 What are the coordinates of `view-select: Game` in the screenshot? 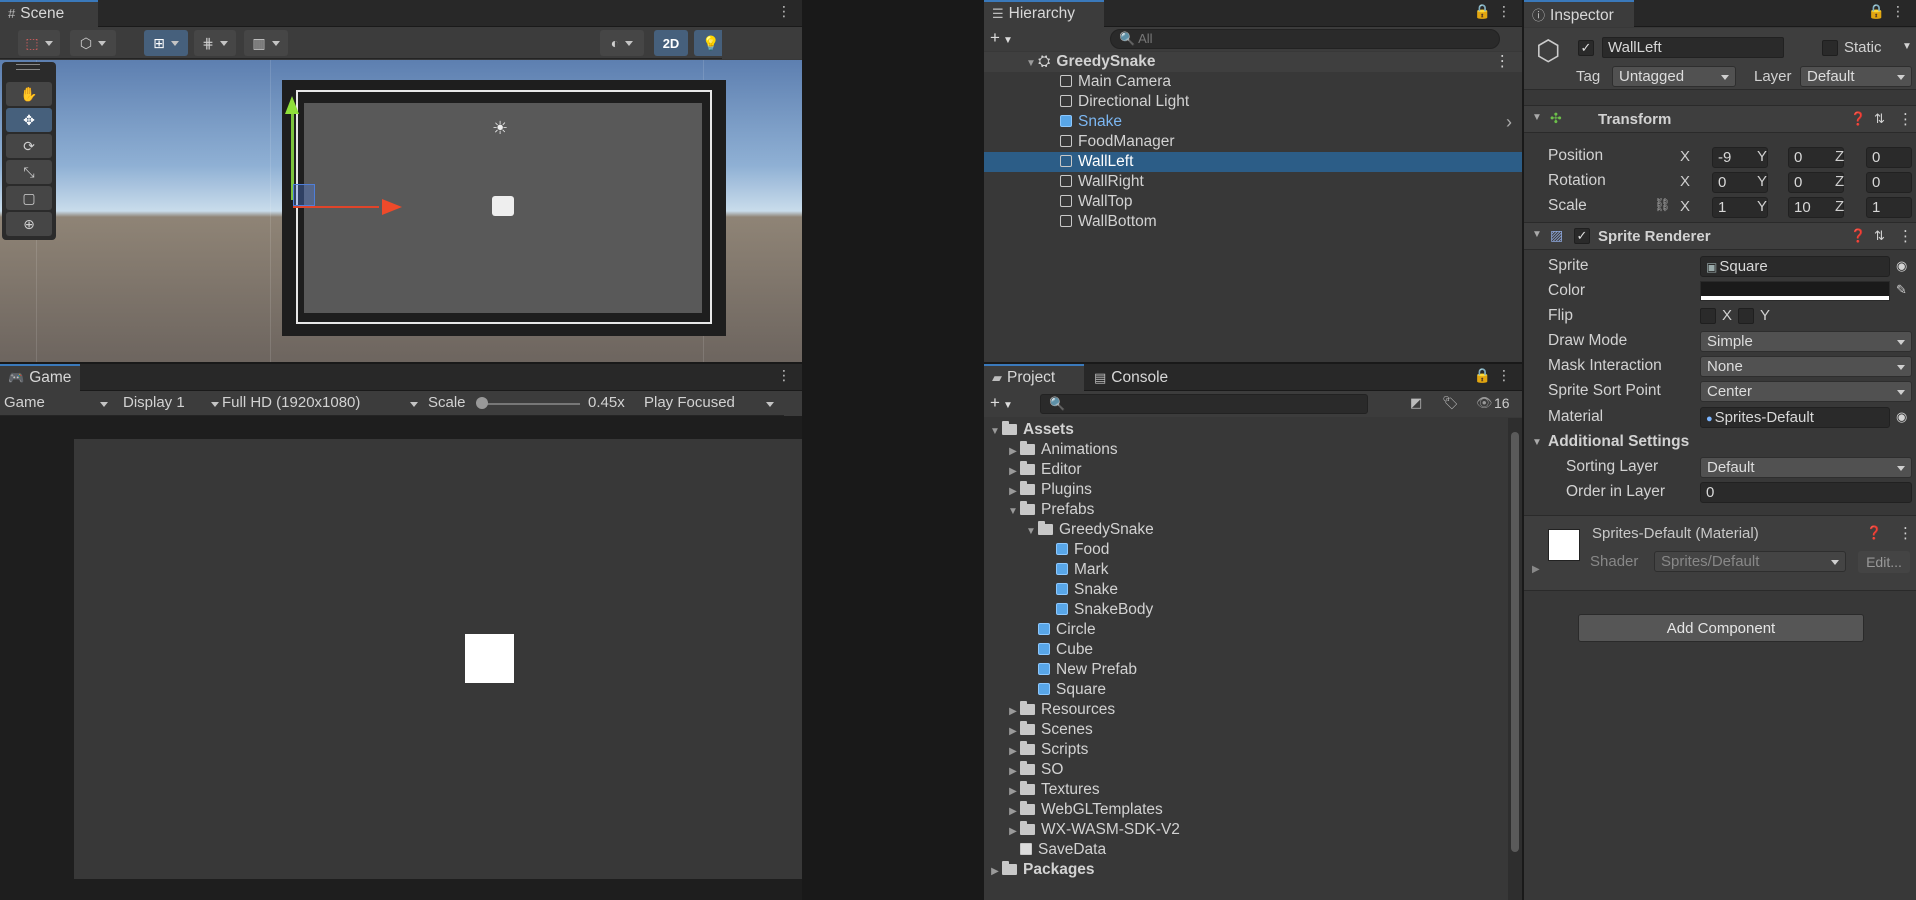 It's located at (57, 402).